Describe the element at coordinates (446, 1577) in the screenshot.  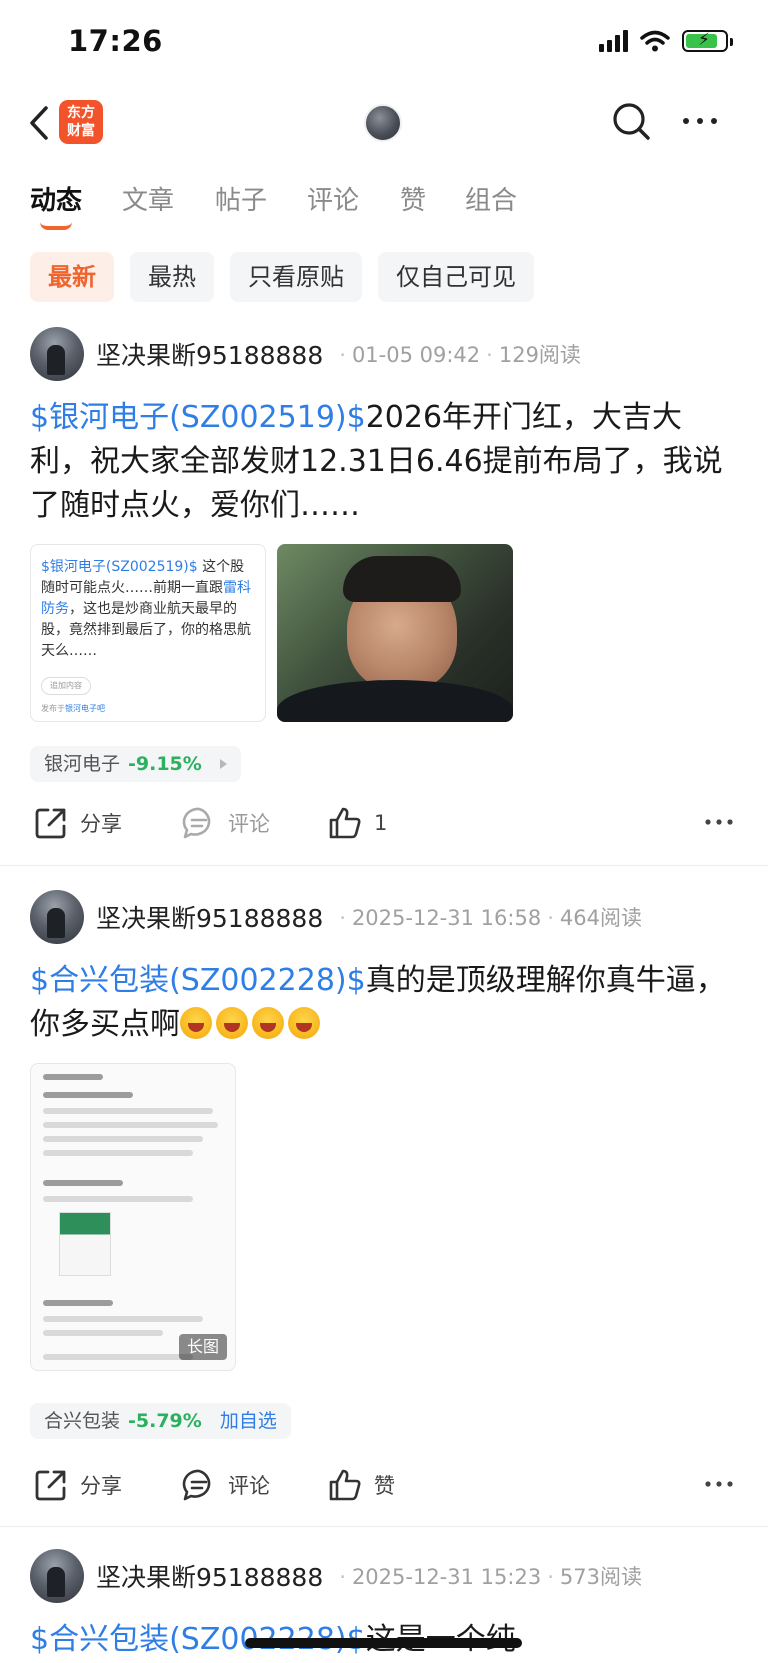
I see `post-time: 2025-12-31 15:23` at that location.